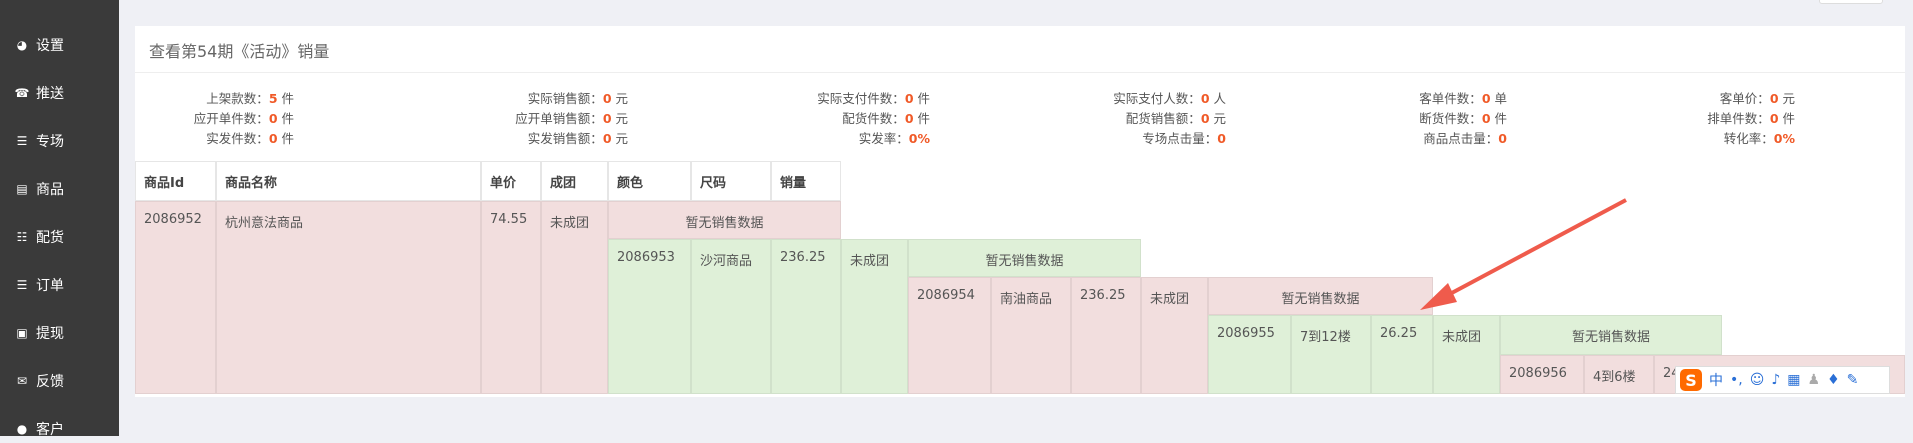  I want to click on mic-icon: ♪, so click(1775, 380).